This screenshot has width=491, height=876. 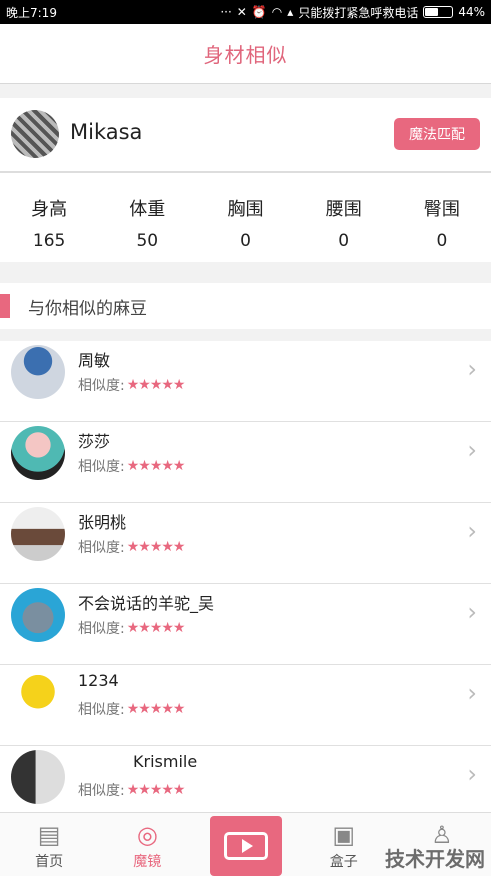 I want to click on measure-height: 身高 165, so click(x=49, y=217).